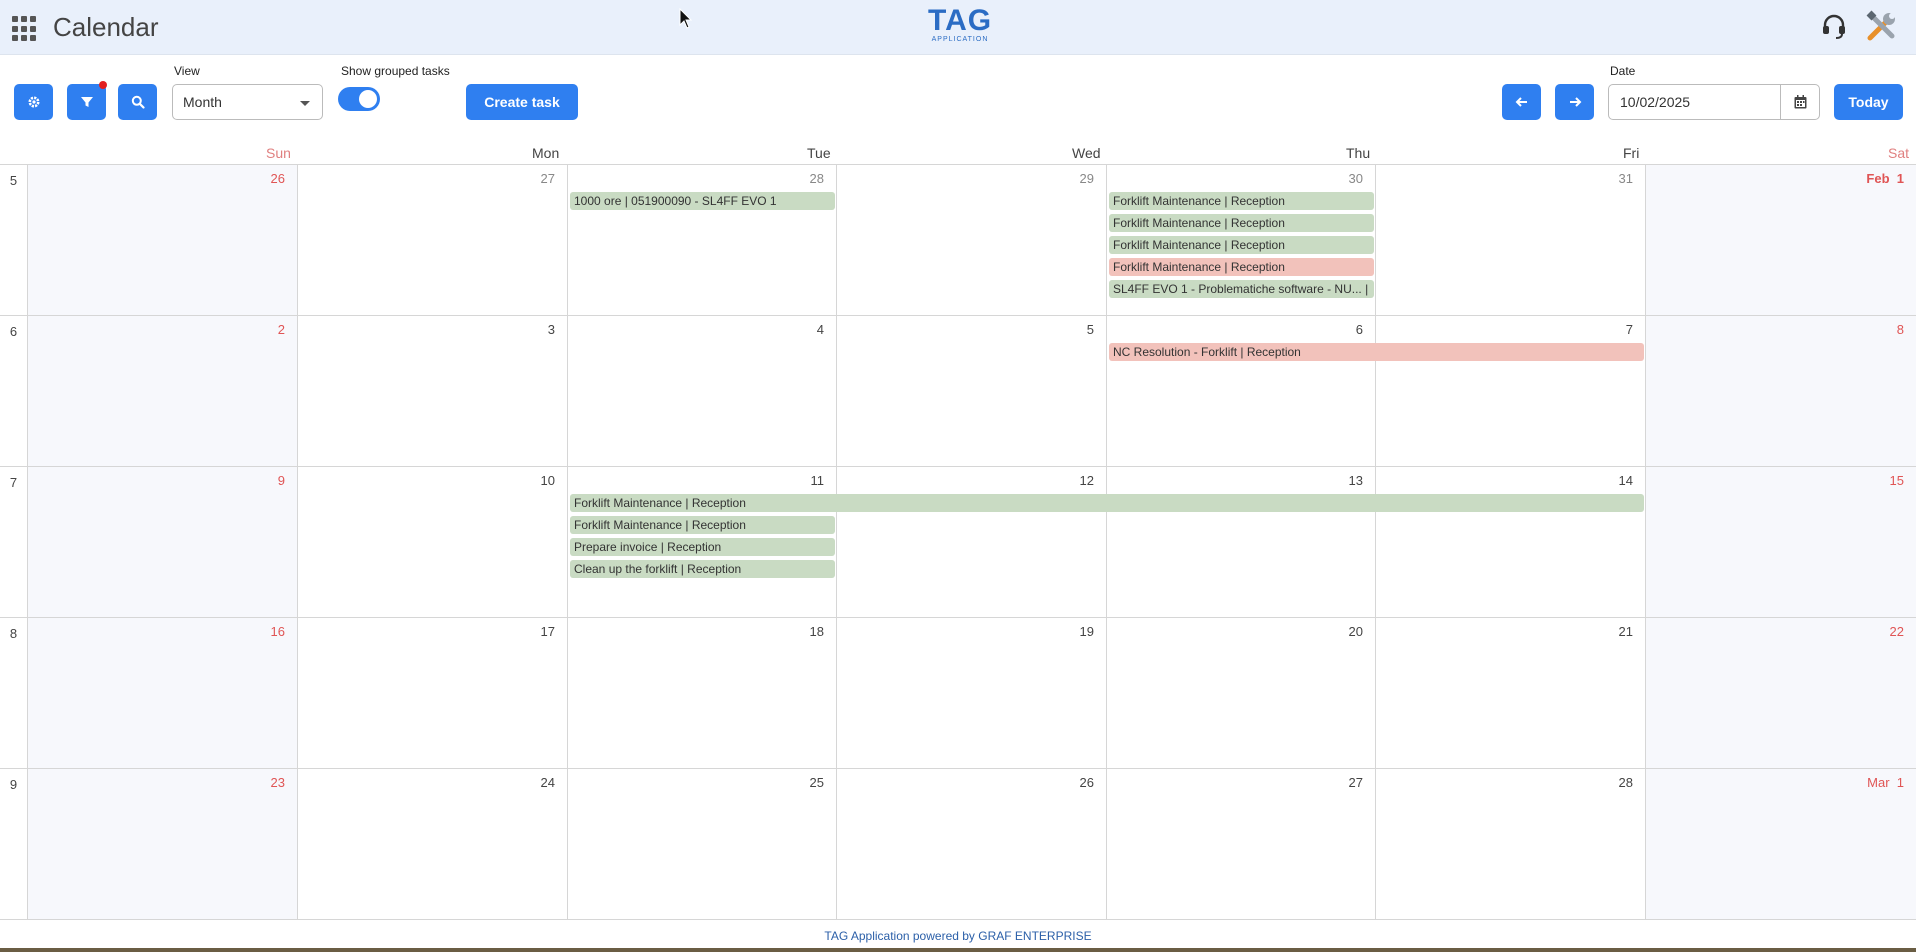  I want to click on calendar-event: Clean up the forklift | Reception, so click(702, 569).